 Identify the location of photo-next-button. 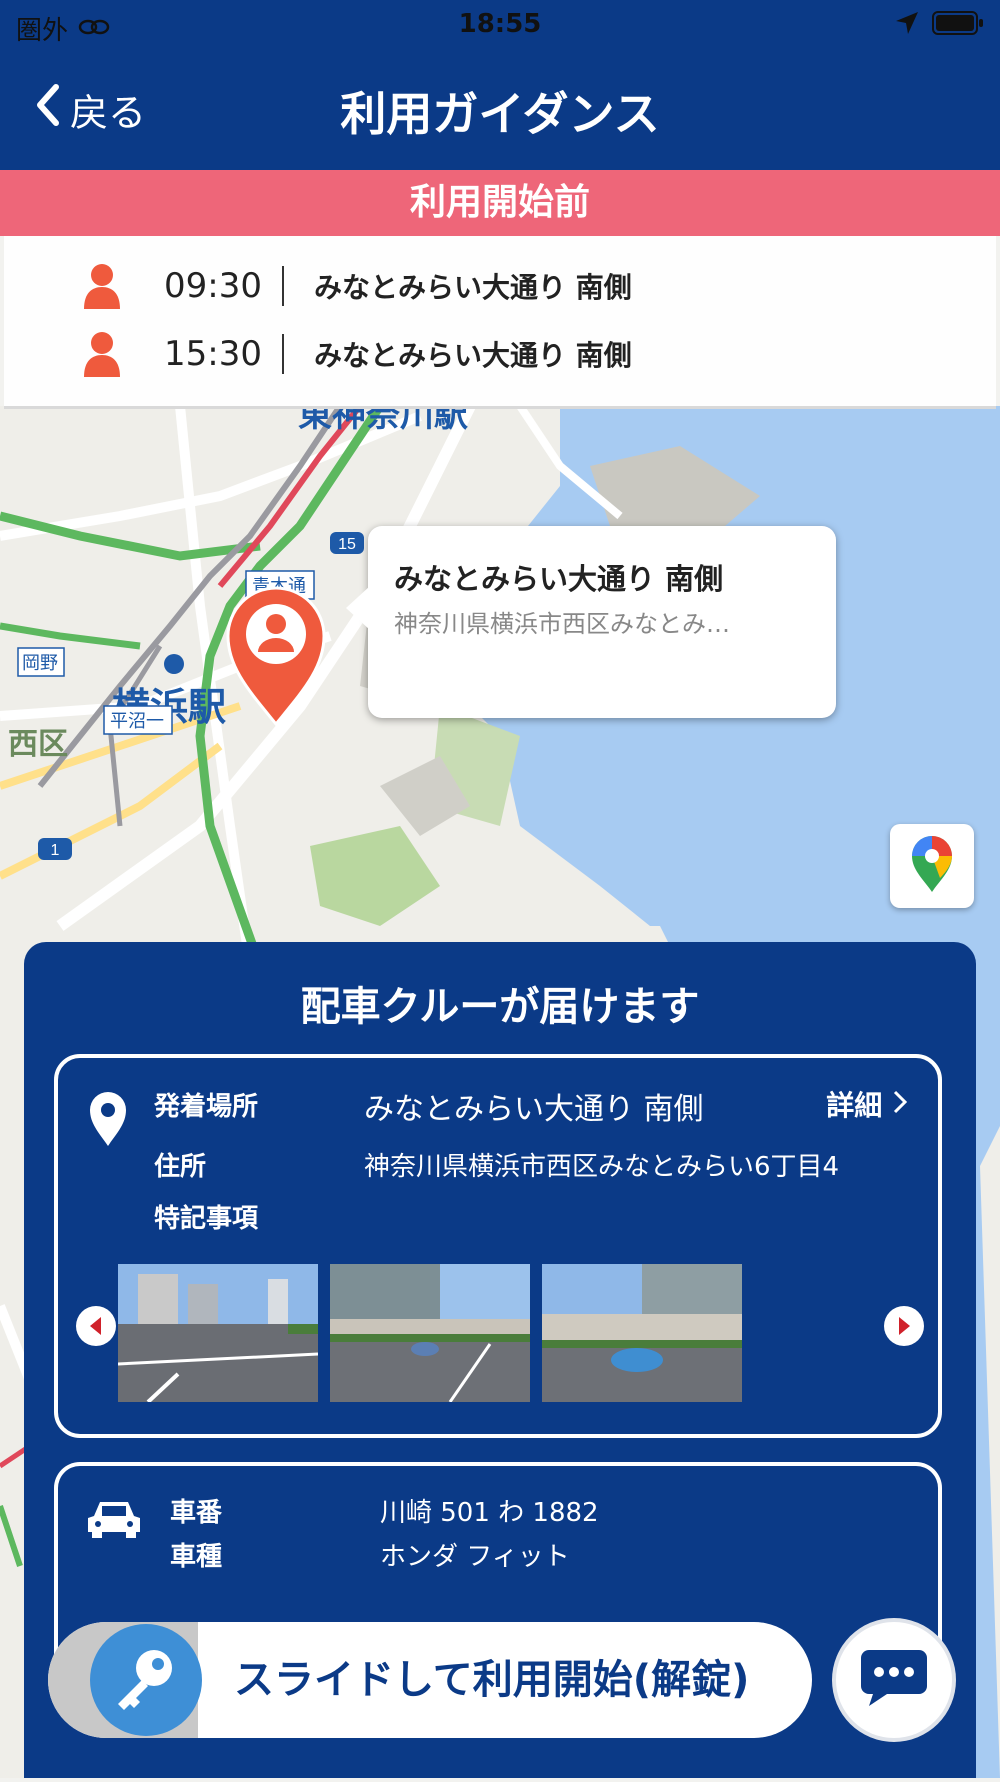
(904, 1326).